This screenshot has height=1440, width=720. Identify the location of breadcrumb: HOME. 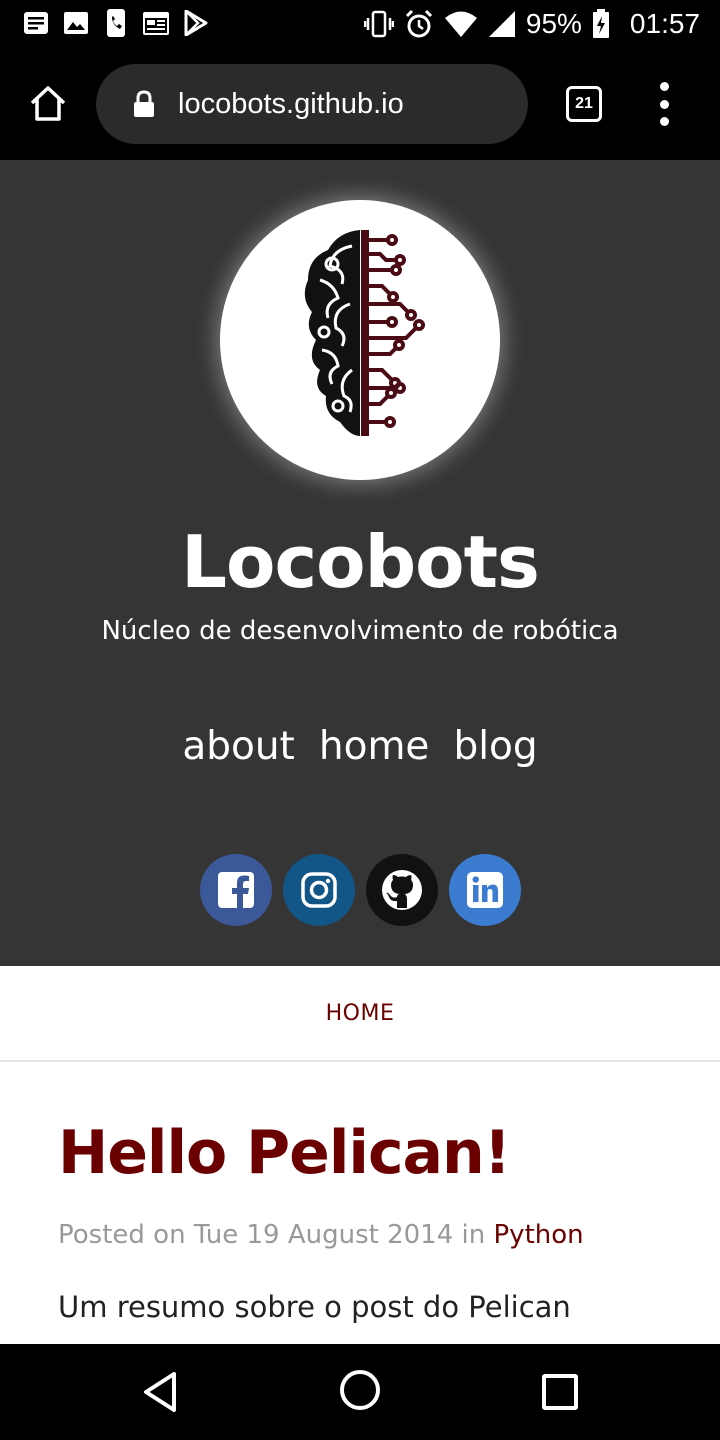
(360, 1014).